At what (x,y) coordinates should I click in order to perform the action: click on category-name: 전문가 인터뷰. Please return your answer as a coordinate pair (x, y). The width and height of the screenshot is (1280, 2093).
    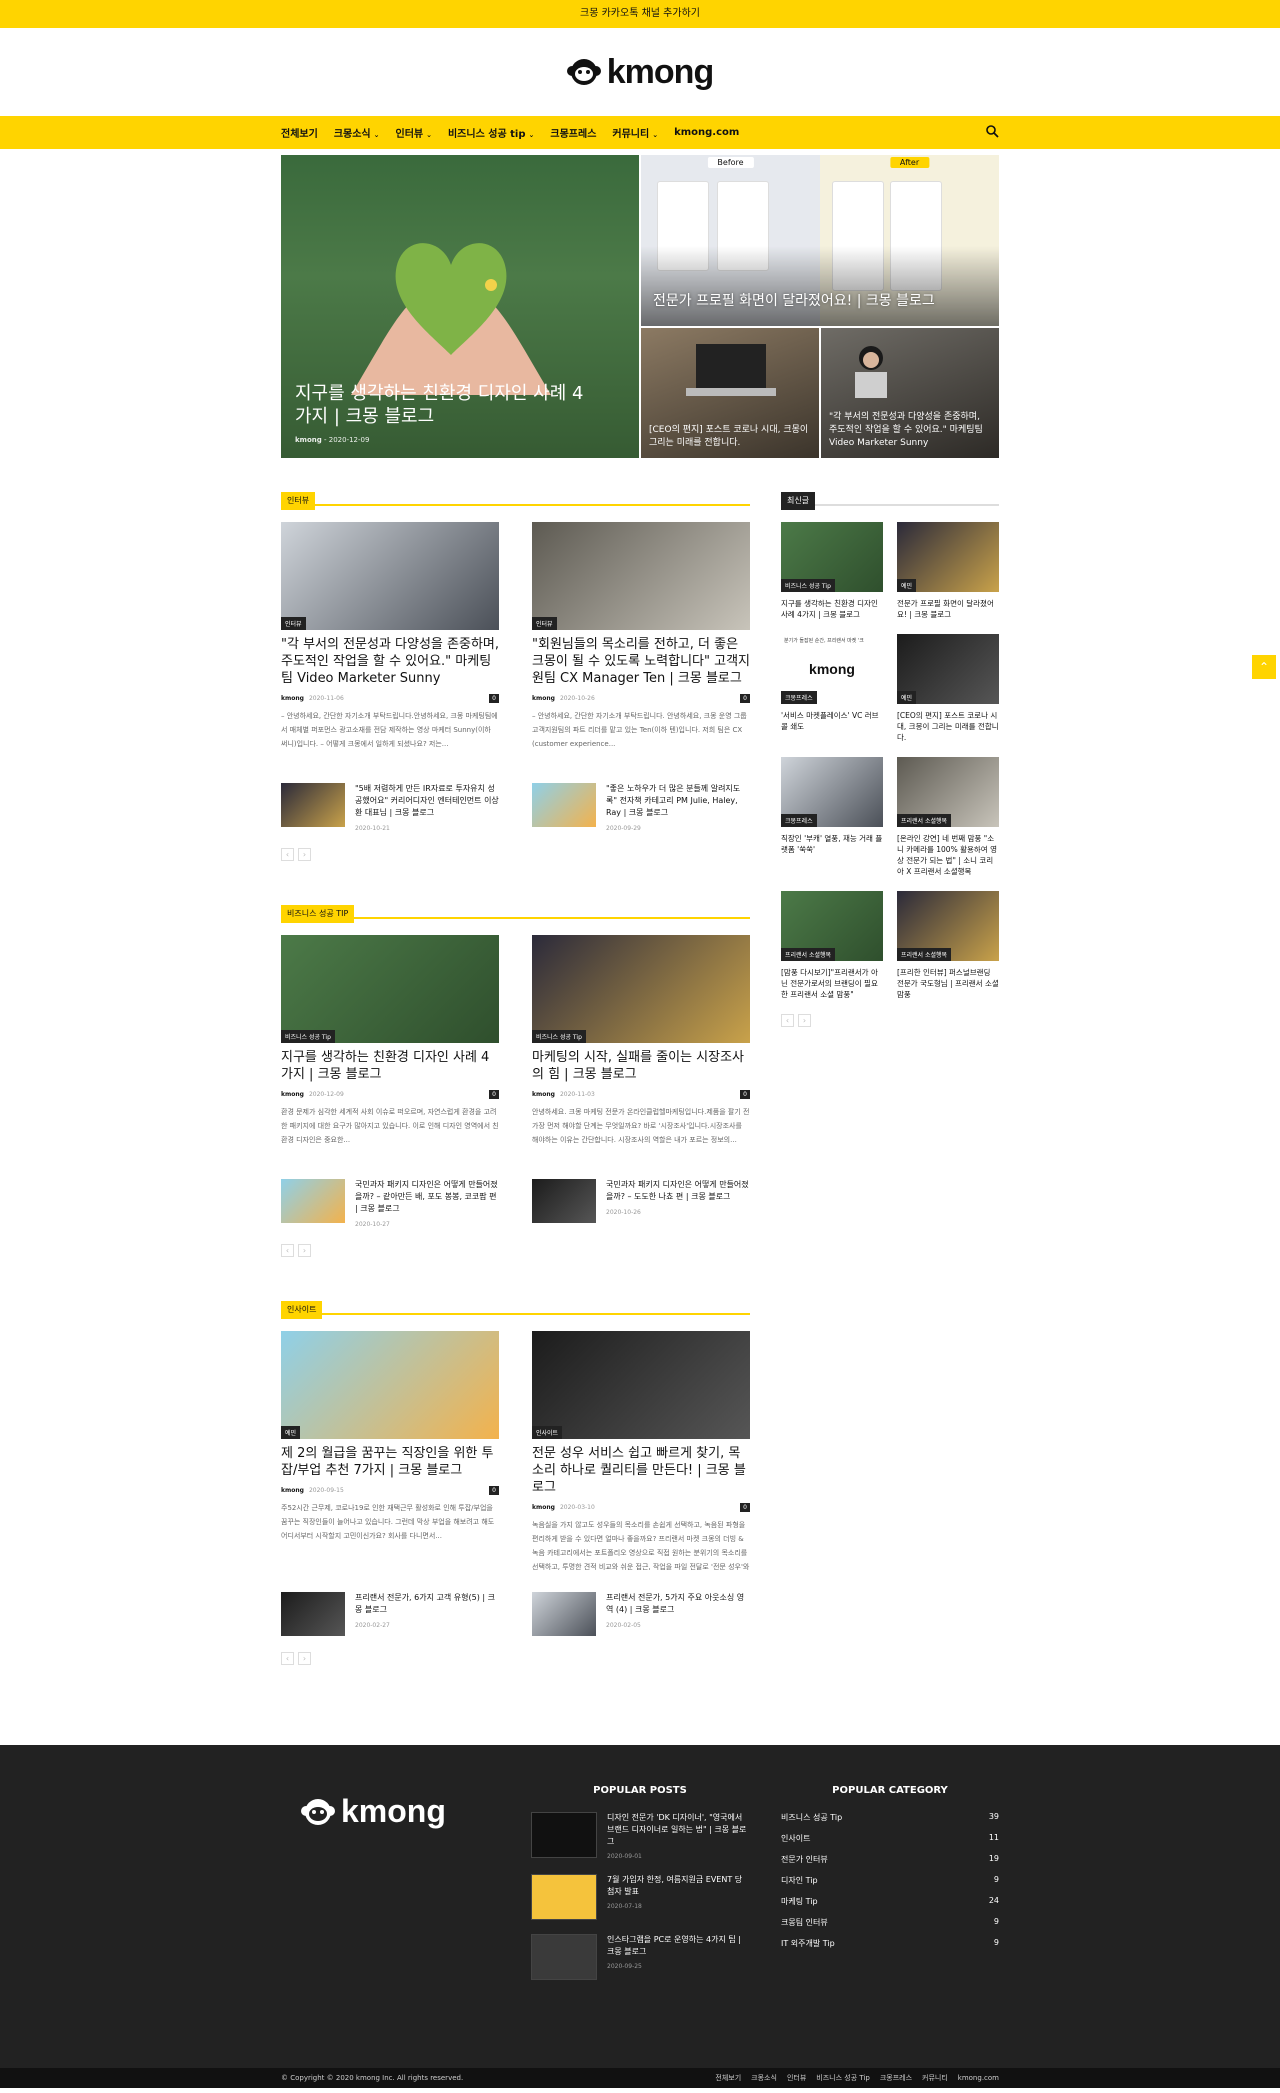
    Looking at the image, I should click on (804, 1859).